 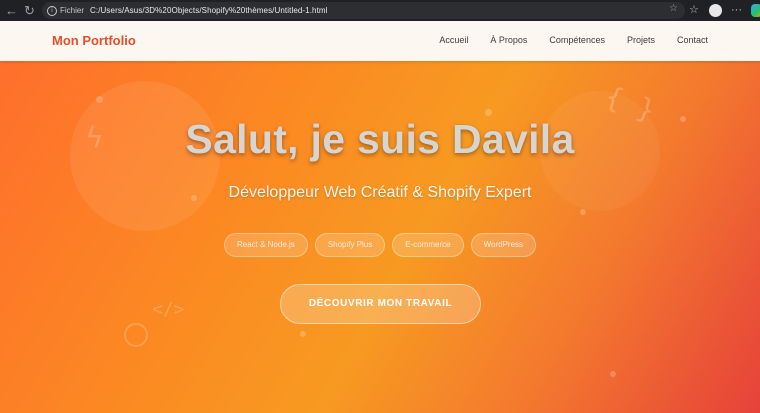 What do you see at coordinates (755, 10) in the screenshot?
I see `copilot-icon` at bounding box center [755, 10].